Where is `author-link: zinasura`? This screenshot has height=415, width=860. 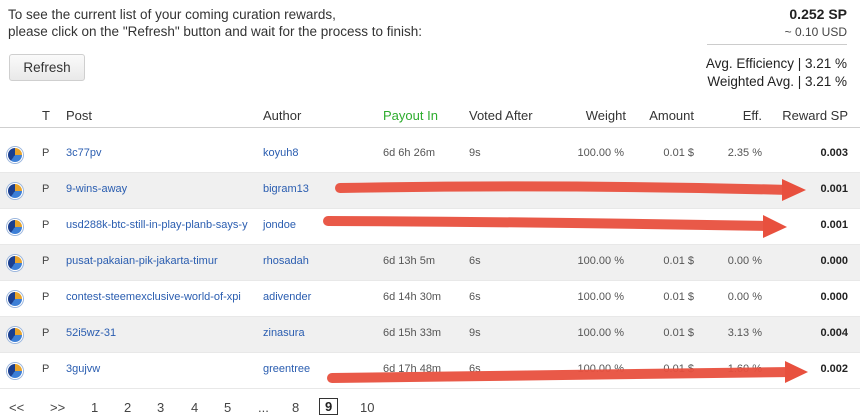
author-link: zinasura is located at coordinates (284, 333).